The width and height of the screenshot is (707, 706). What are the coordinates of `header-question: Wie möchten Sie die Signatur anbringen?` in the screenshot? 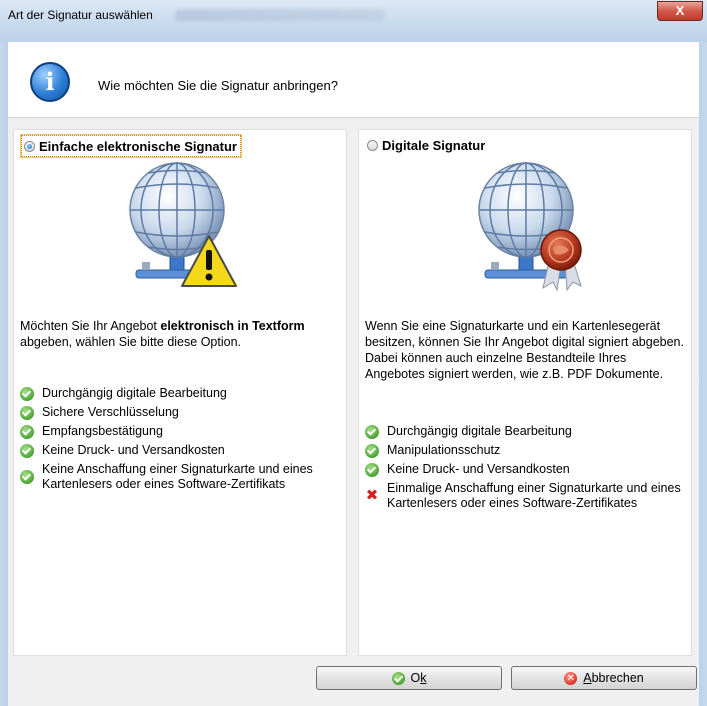 It's located at (218, 85).